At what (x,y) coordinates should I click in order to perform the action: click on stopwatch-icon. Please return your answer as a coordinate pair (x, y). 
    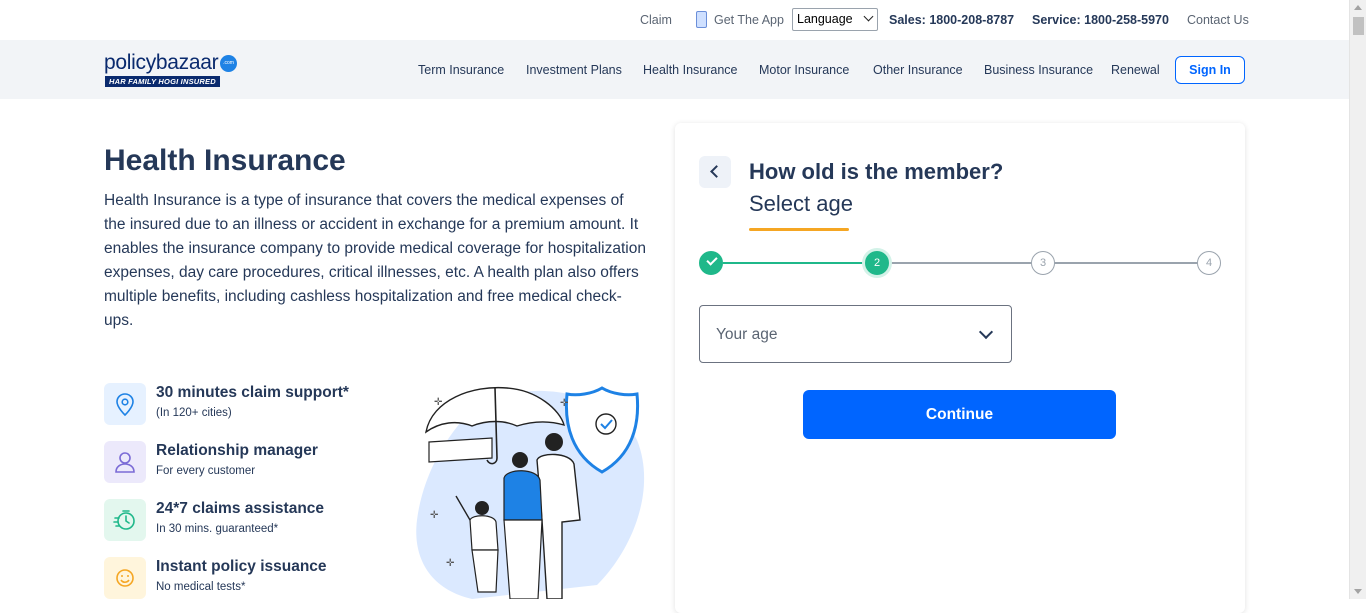
    Looking at the image, I should click on (125, 520).